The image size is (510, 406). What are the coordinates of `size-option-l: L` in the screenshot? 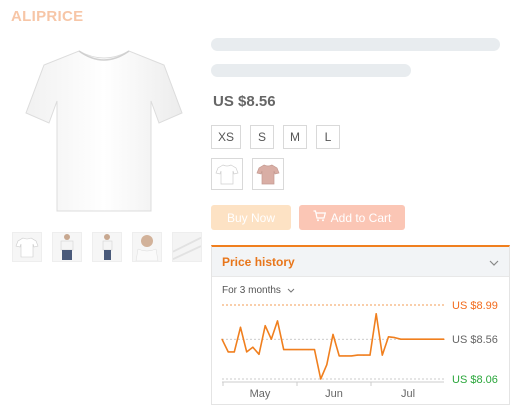 It's located at (328, 137).